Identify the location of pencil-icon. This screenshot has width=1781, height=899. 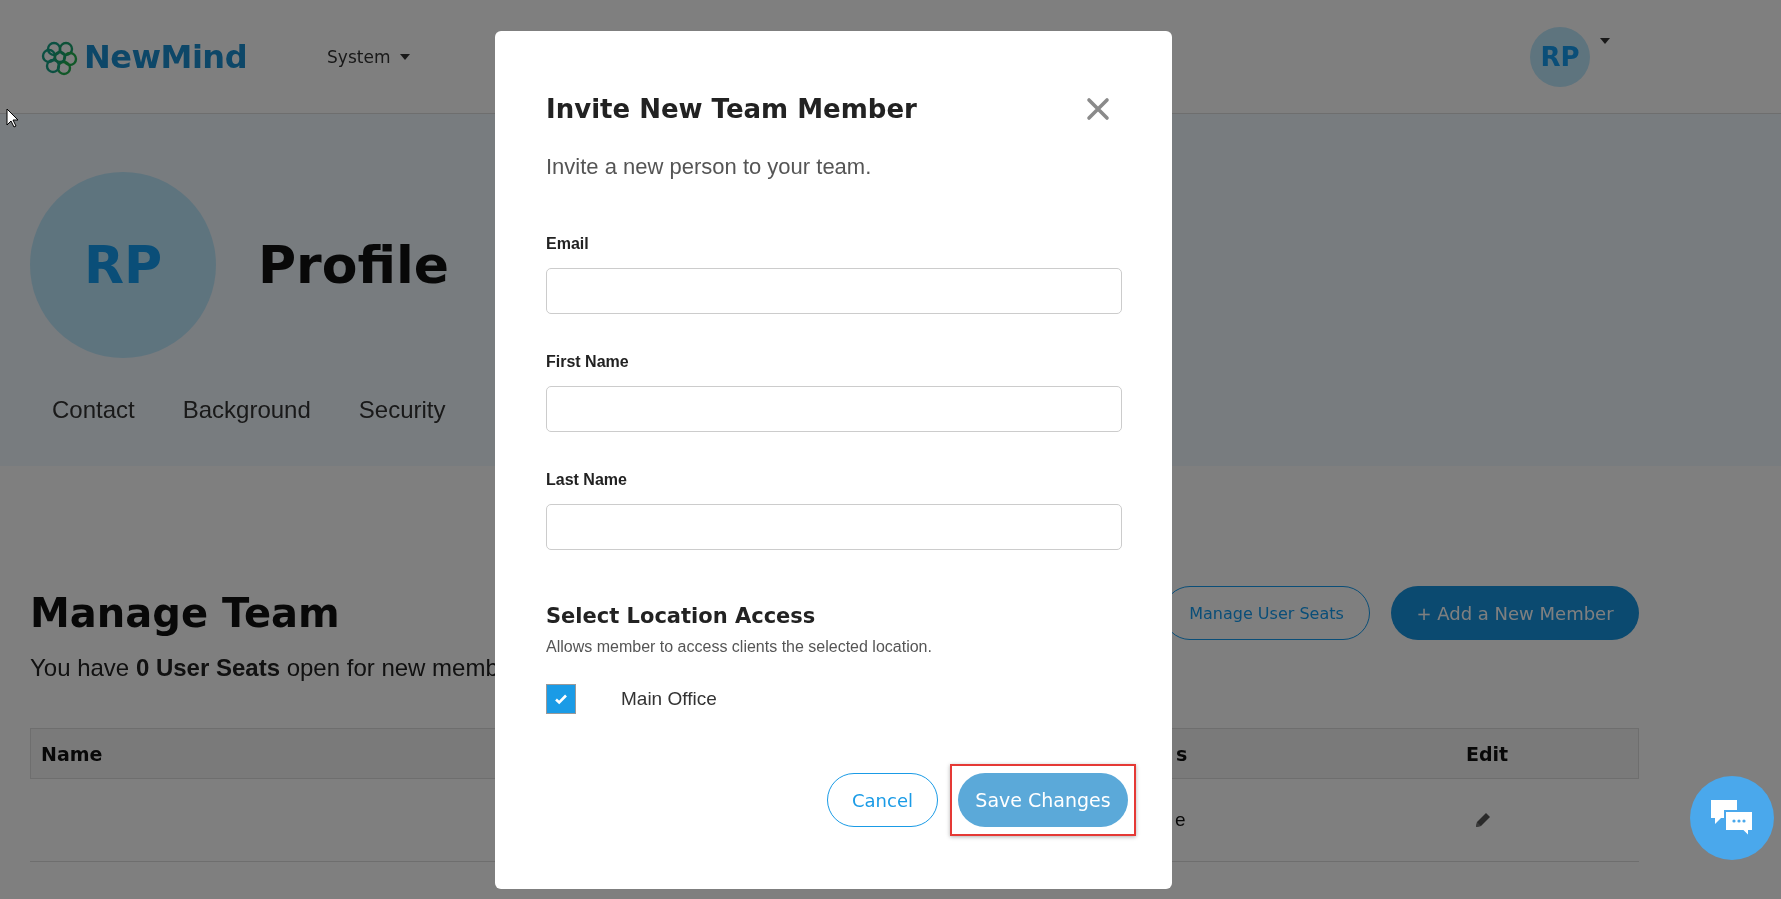
(1483, 820).